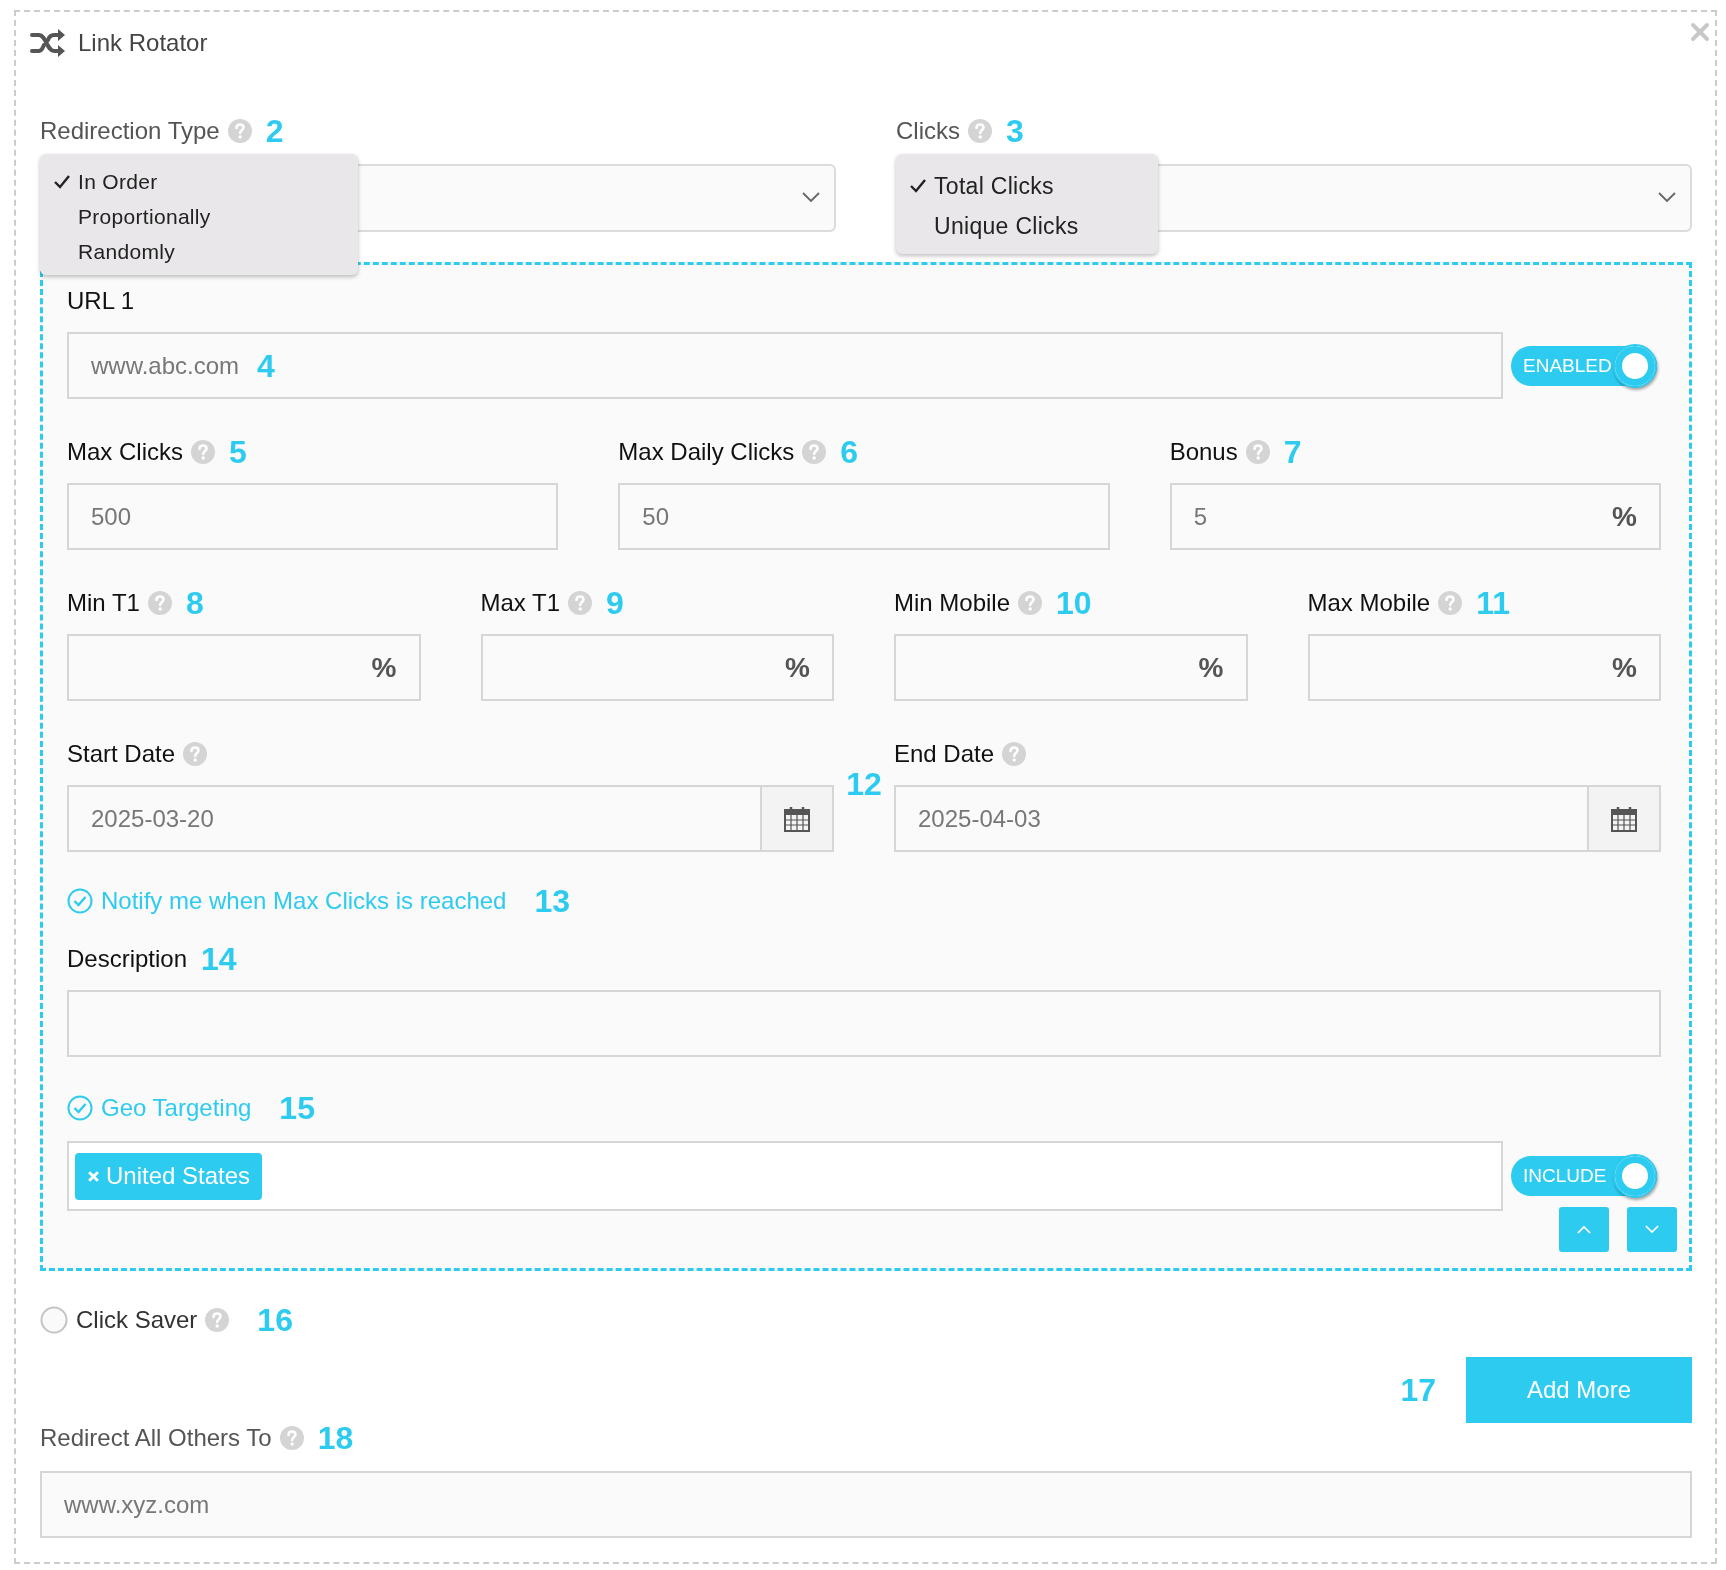 The height and width of the screenshot is (1570, 1726). What do you see at coordinates (864, 516) in the screenshot?
I see `number-field: 50` at bounding box center [864, 516].